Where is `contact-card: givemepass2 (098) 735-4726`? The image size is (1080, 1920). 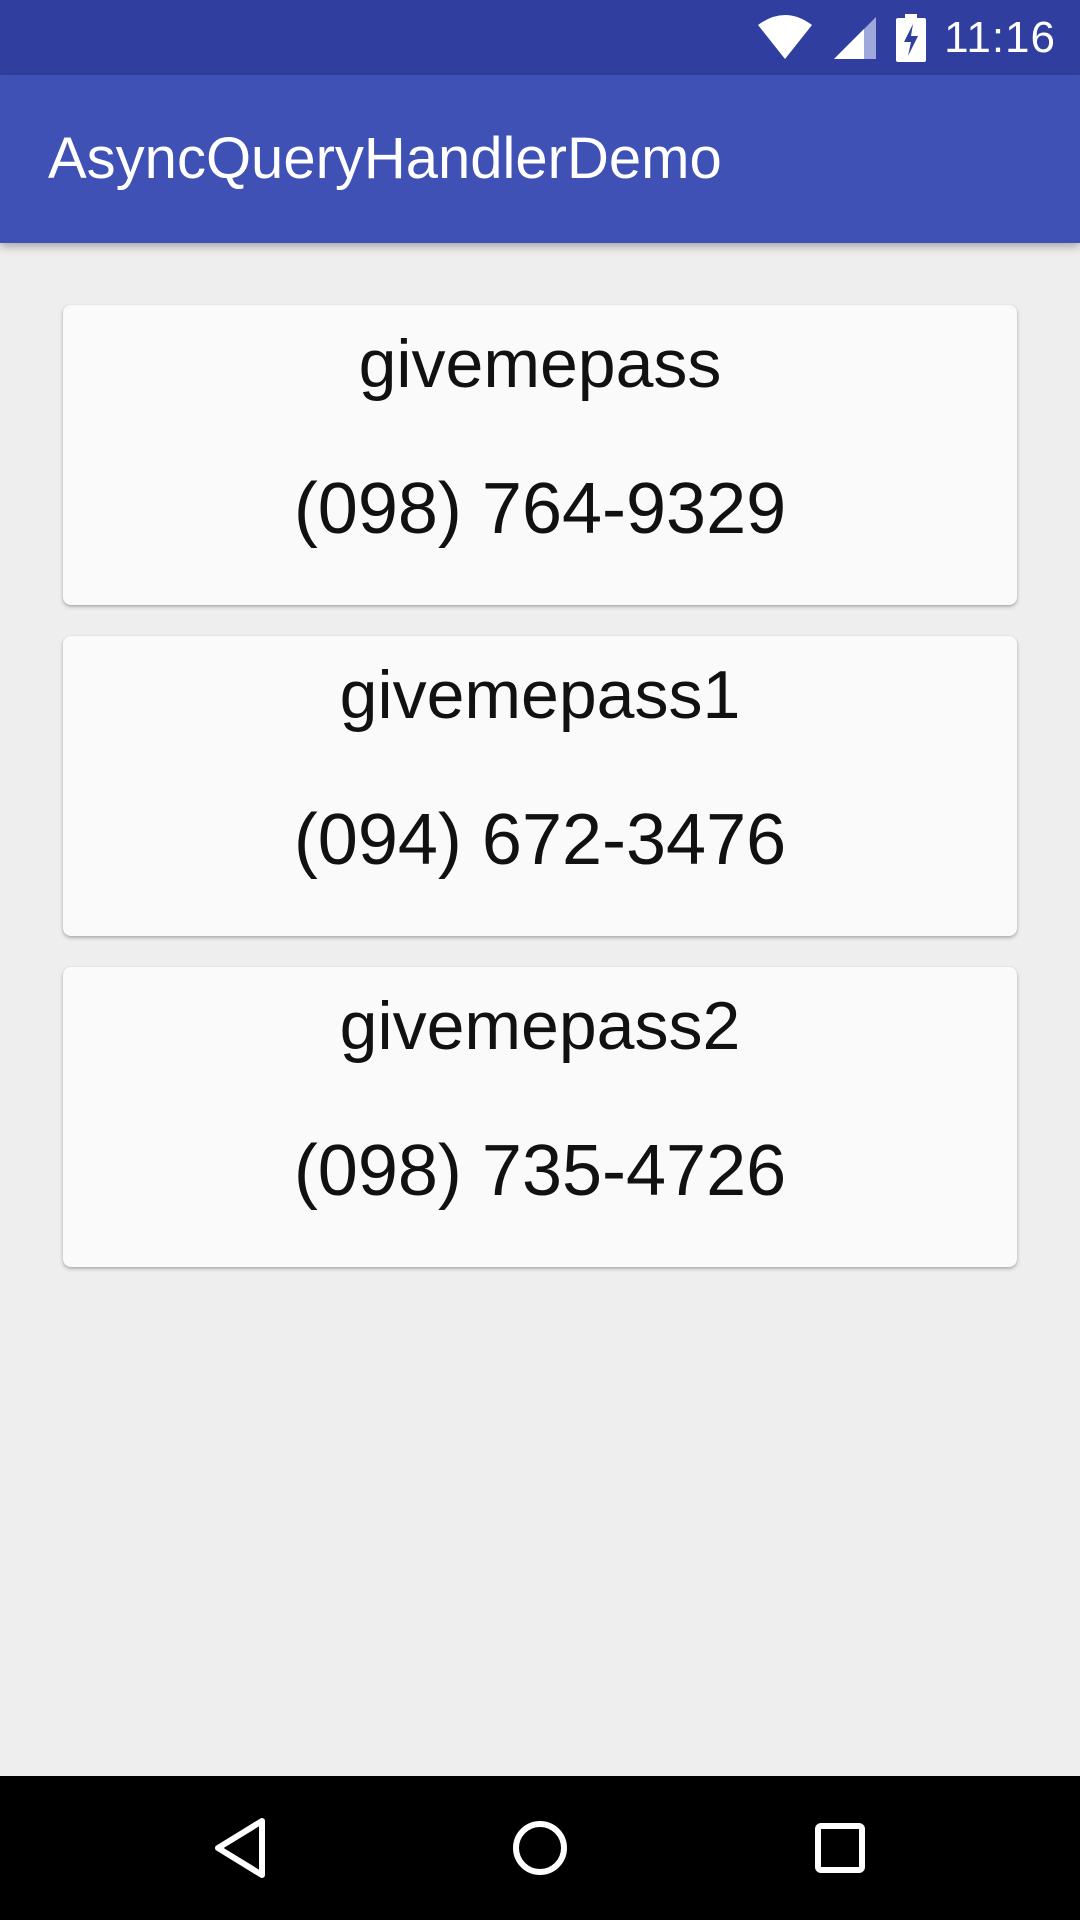
contact-card: givemepass2 (098) 735-4726 is located at coordinates (540, 1117).